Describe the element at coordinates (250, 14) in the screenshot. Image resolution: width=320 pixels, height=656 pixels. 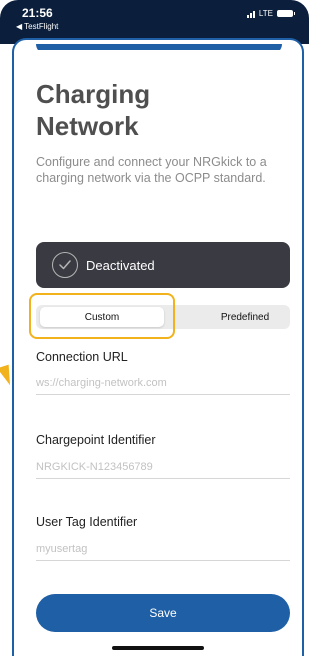
I see `signal-icon` at that location.